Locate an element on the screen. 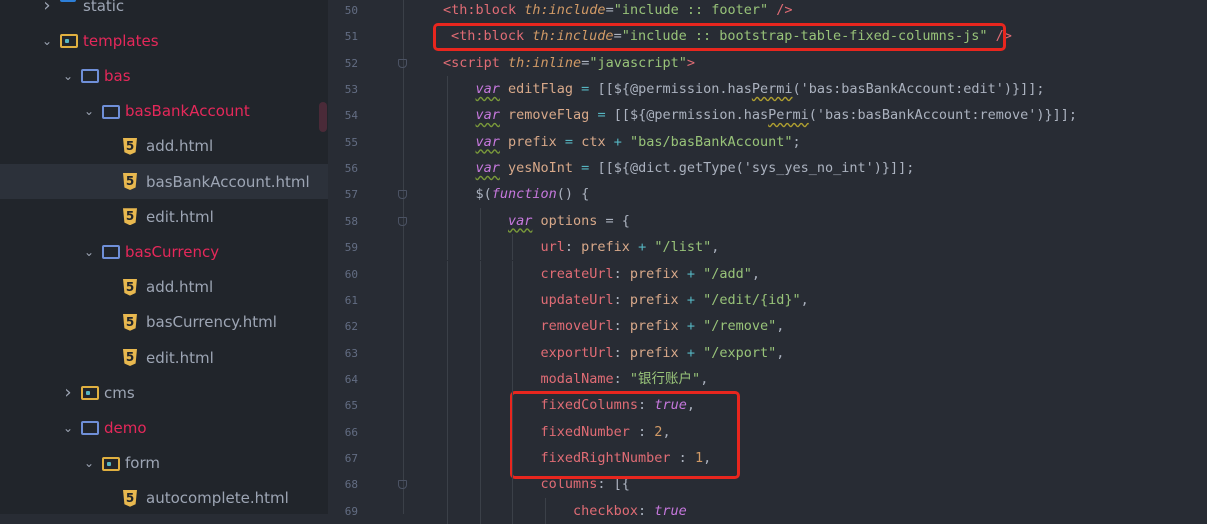 This screenshot has height=524, width=1207. tree-item-label: cms is located at coordinates (119, 392).